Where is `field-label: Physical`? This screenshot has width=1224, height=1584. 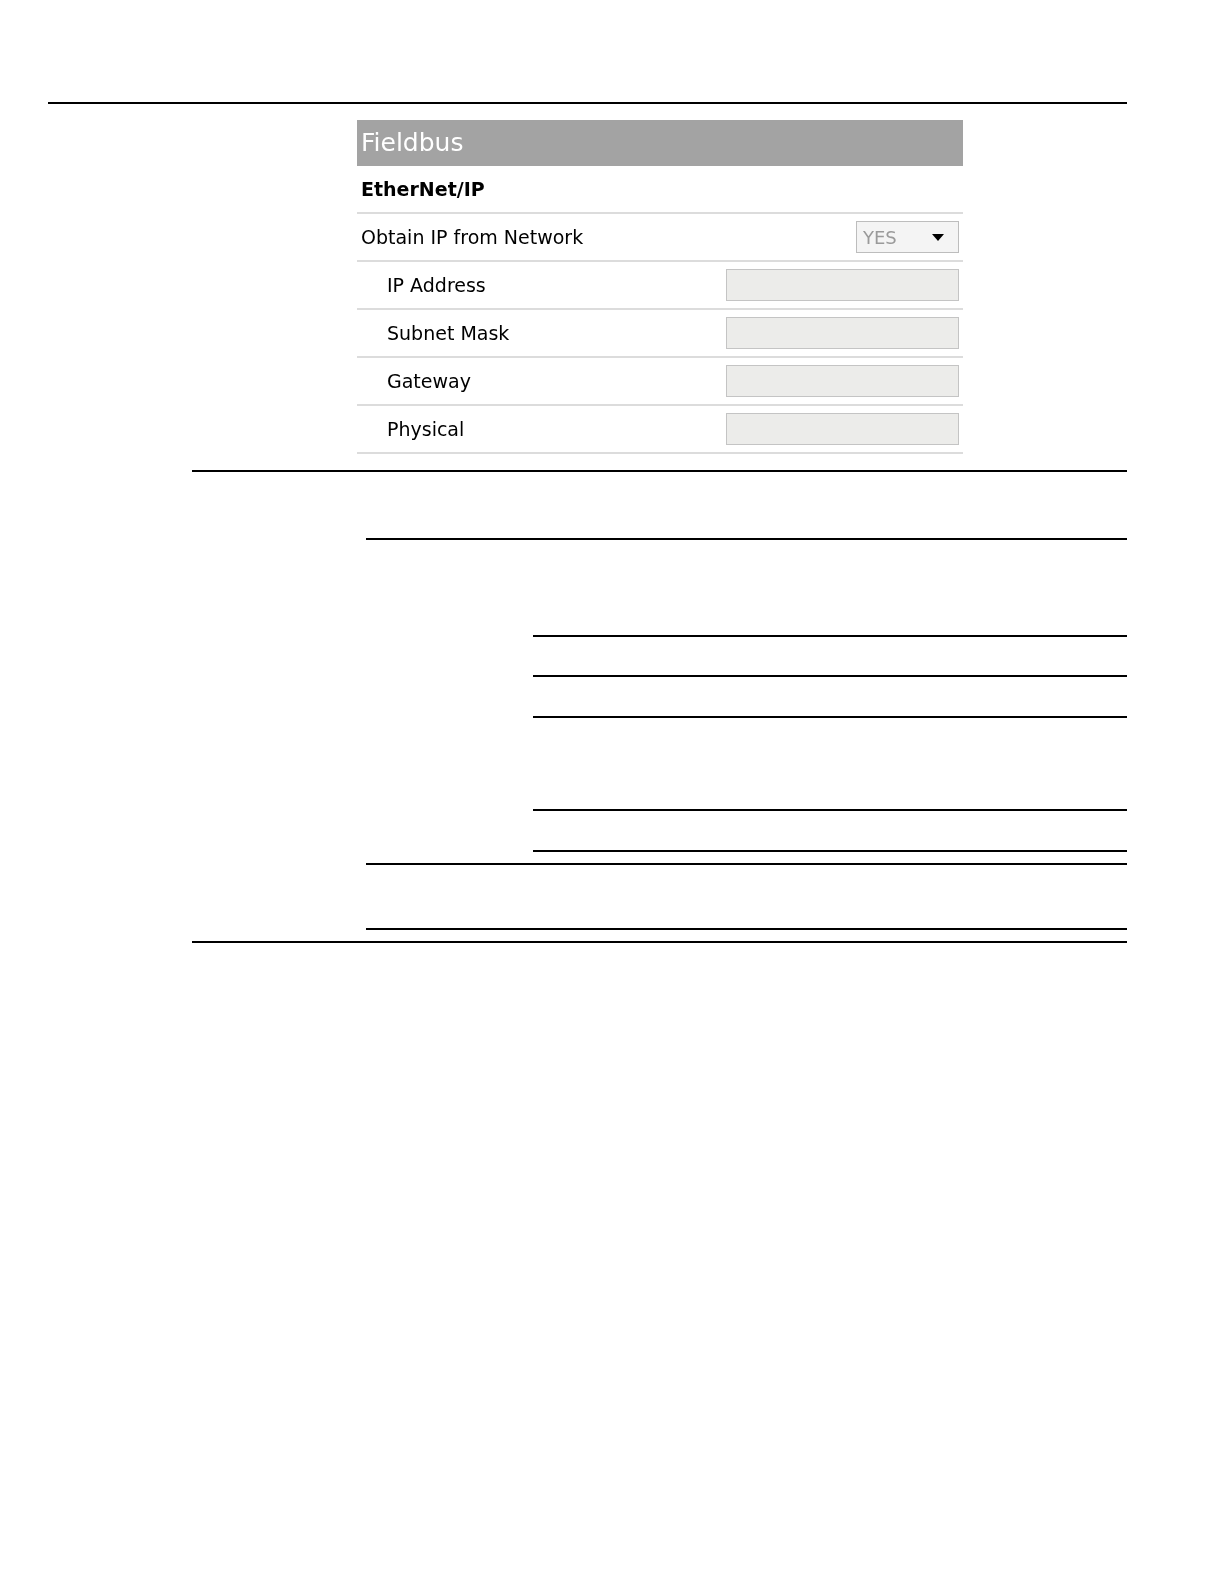
field-label: Physical is located at coordinates (426, 429).